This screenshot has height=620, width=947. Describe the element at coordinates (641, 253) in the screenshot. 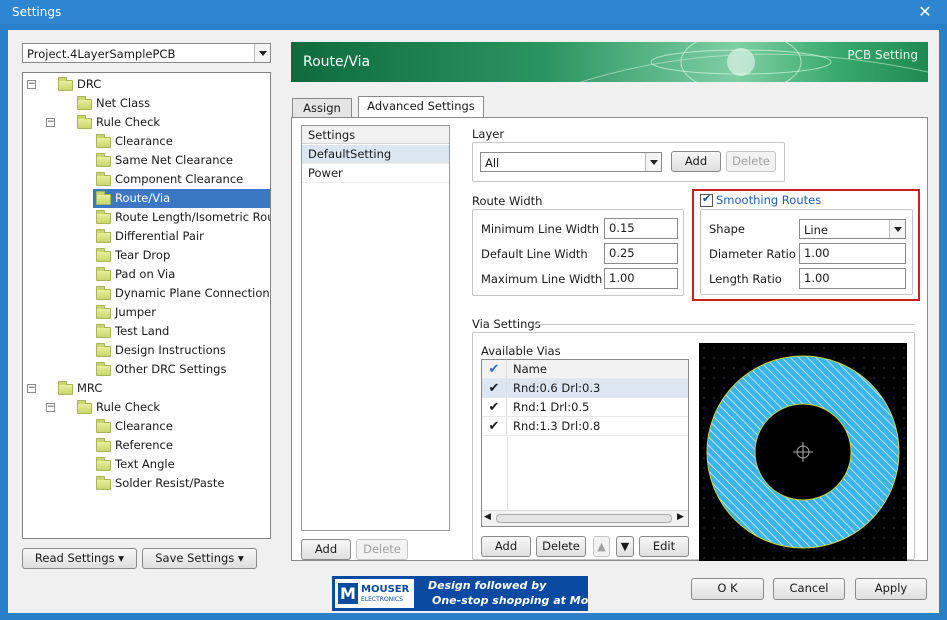

I see `default-line-width-field: 0.25` at that location.